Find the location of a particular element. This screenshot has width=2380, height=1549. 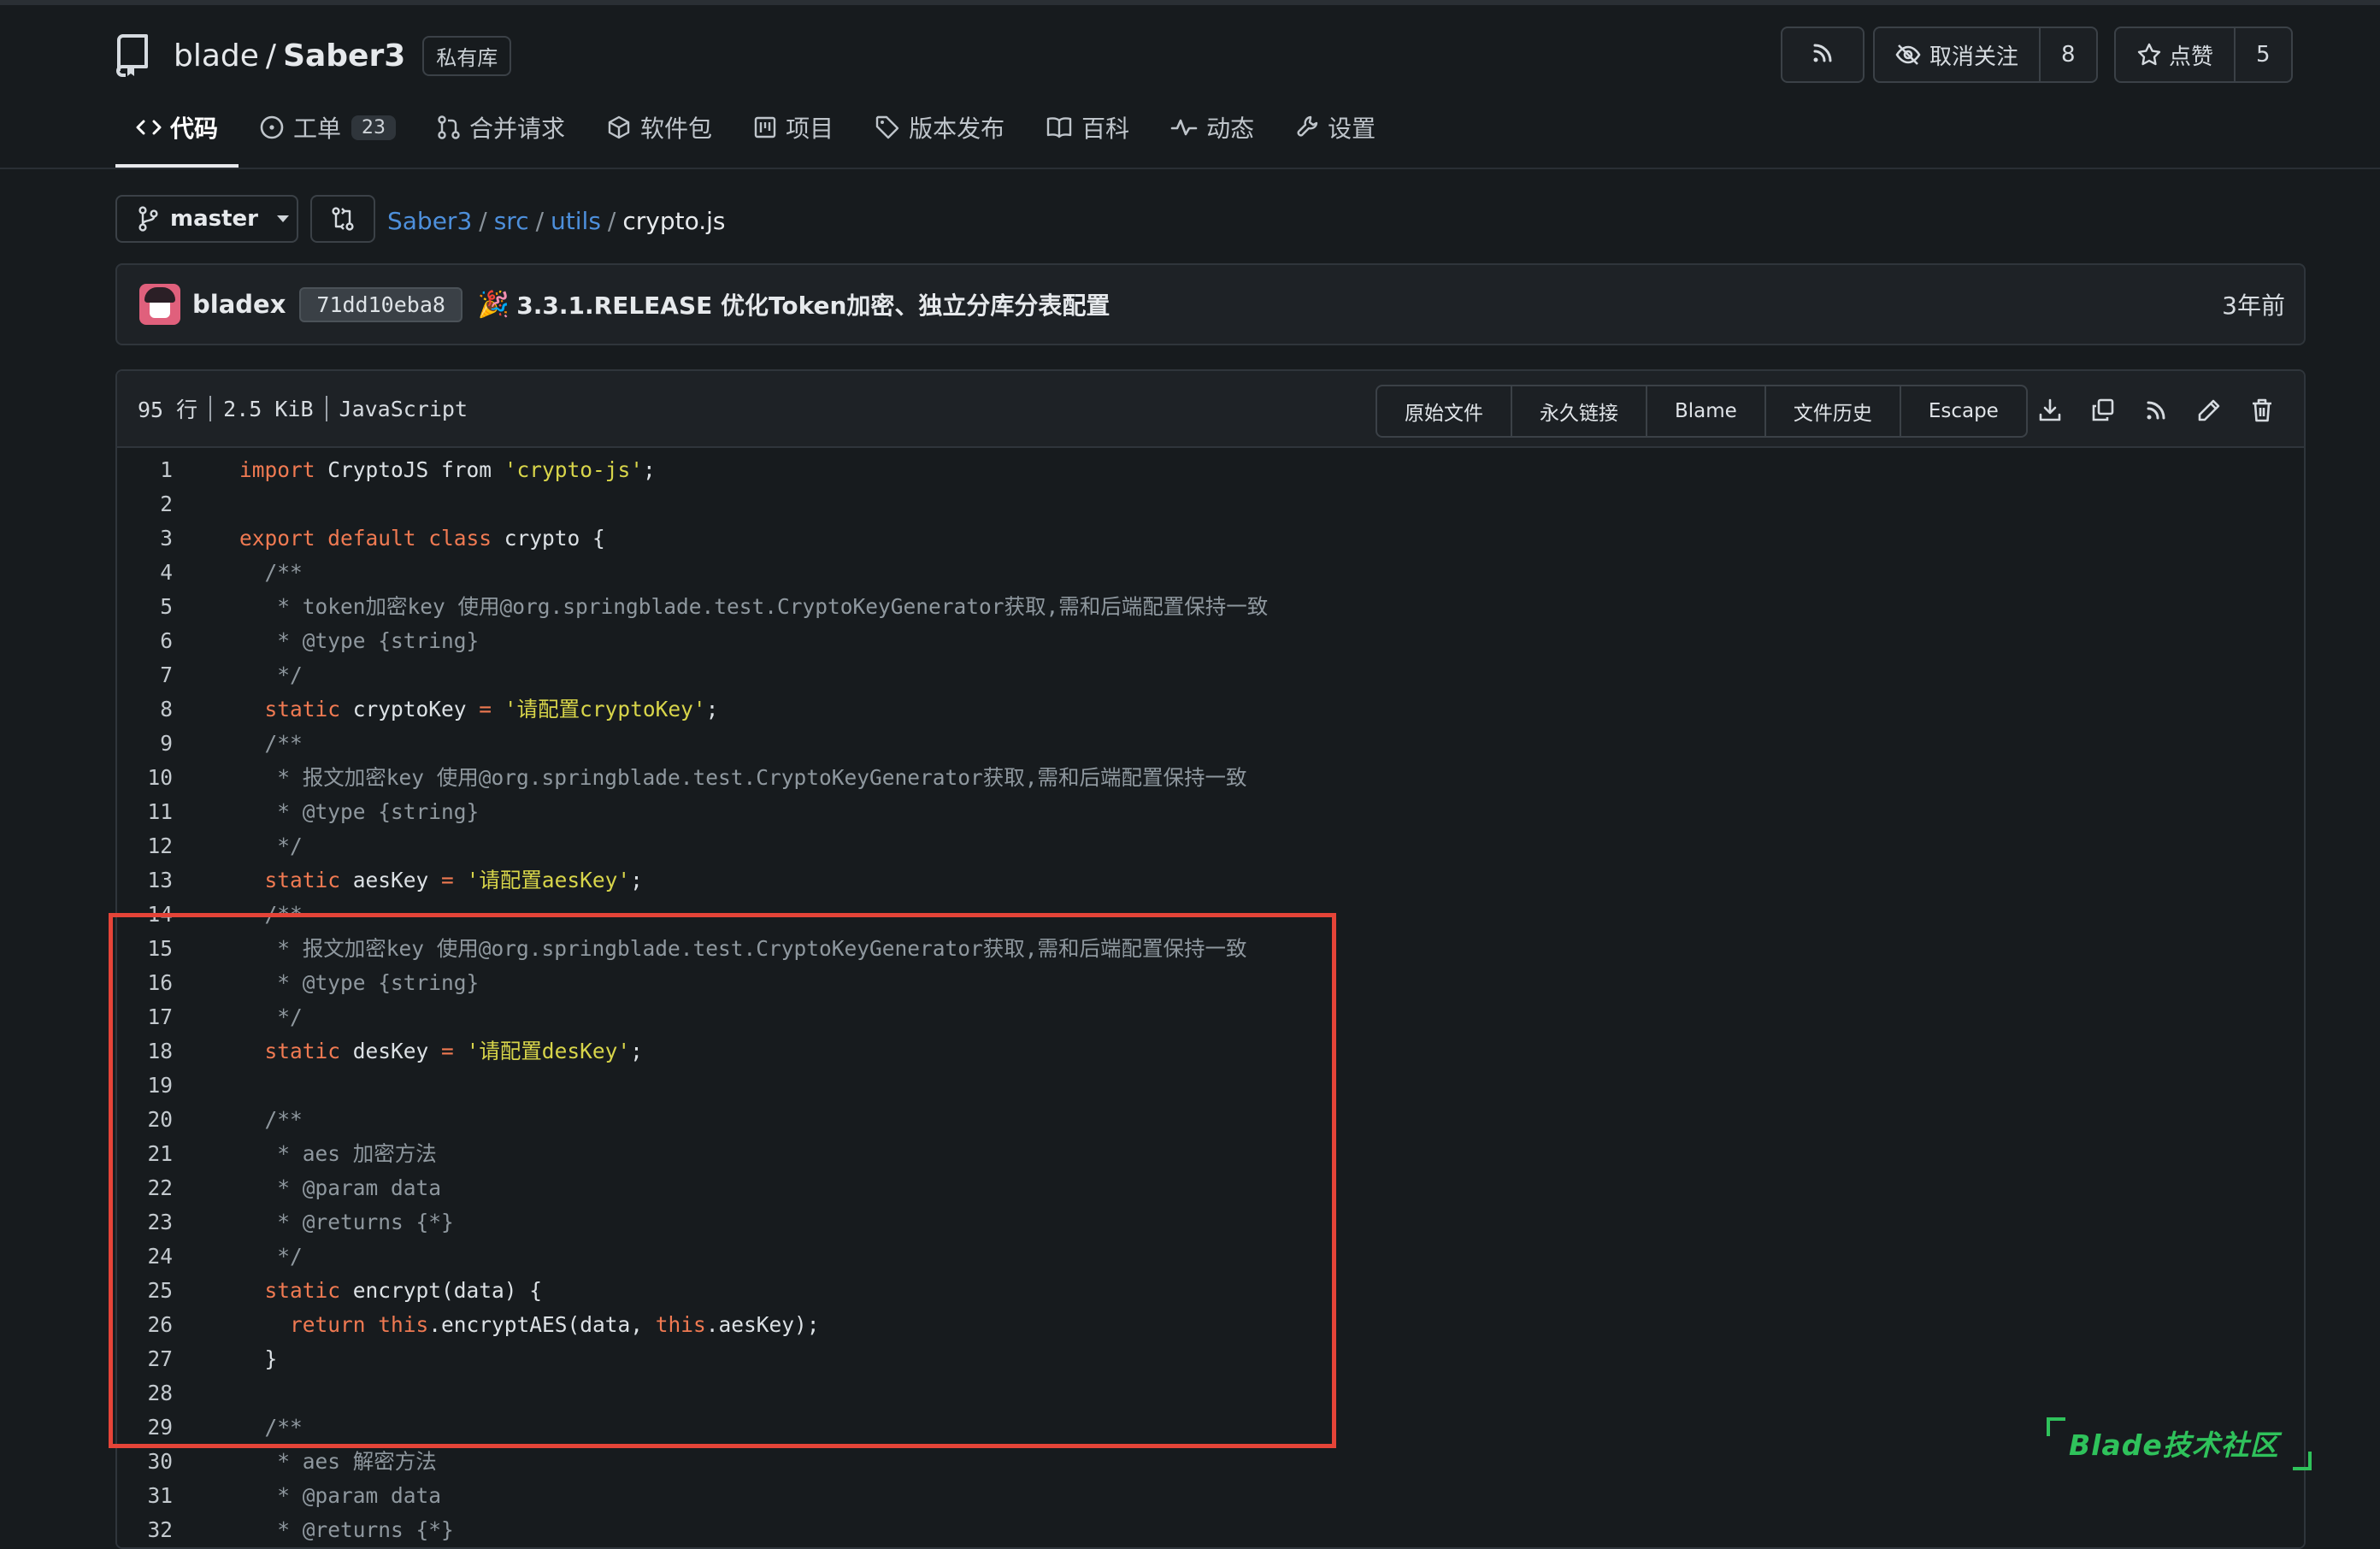

line-number: 4 is located at coordinates (145, 573).